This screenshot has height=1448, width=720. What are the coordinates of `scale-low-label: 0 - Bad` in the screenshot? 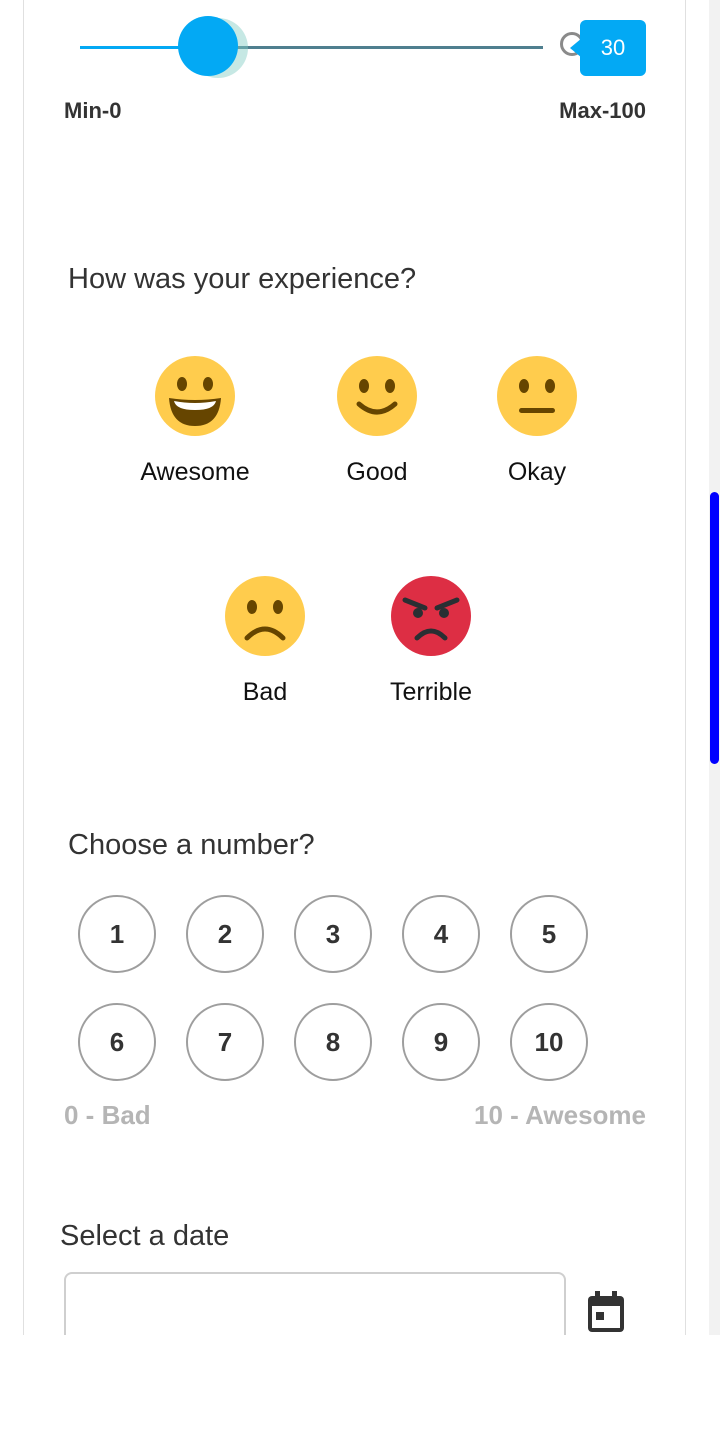 It's located at (107, 1115).